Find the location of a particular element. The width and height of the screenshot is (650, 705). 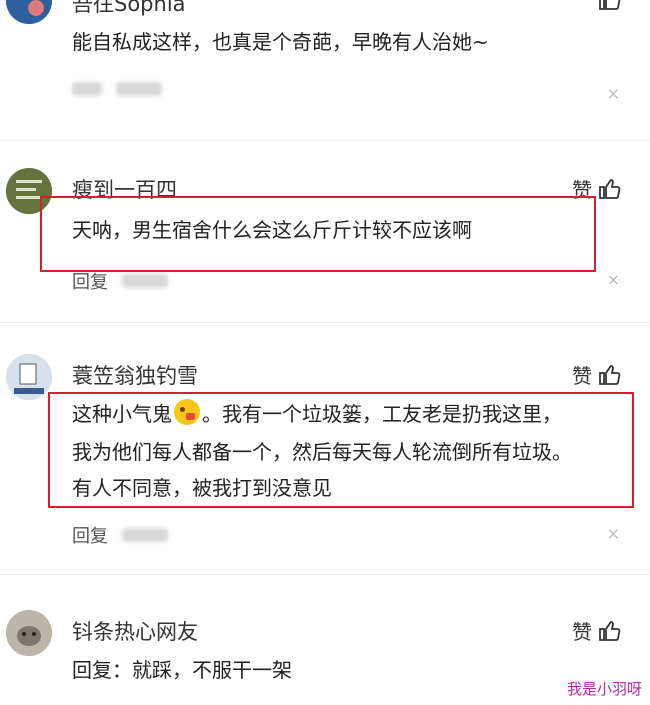

comment-text: 回复：就踩，不服干一架 is located at coordinates (182, 670).